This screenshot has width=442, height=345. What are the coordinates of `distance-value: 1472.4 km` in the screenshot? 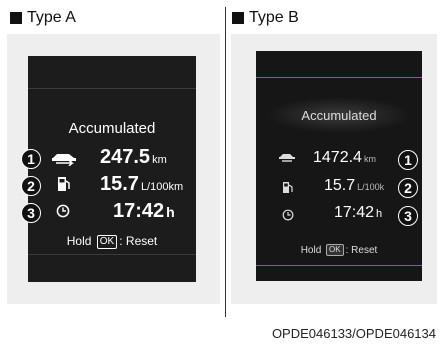 It's located at (344, 157).